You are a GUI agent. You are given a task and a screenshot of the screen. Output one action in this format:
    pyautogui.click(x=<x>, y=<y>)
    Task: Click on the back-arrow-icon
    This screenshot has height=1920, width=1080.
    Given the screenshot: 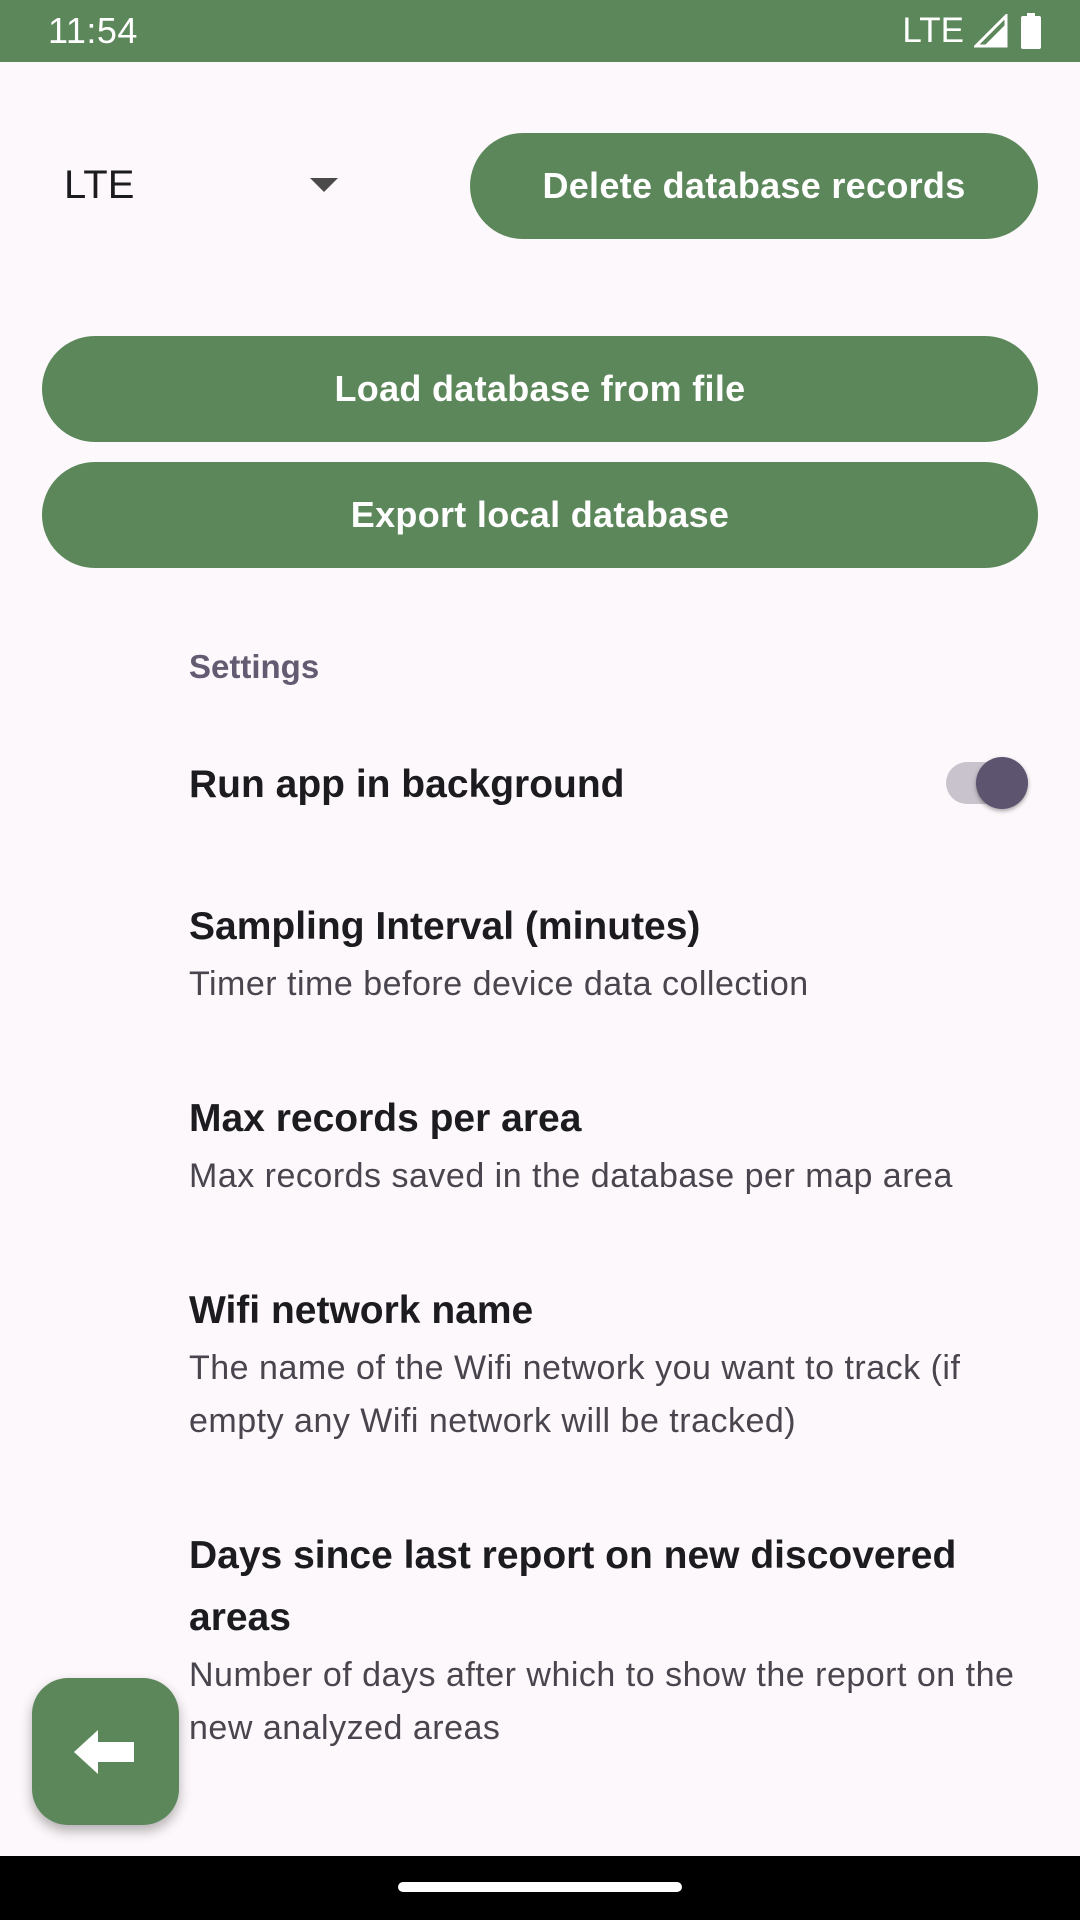 What is the action you would take?
    pyautogui.click(x=103, y=1751)
    